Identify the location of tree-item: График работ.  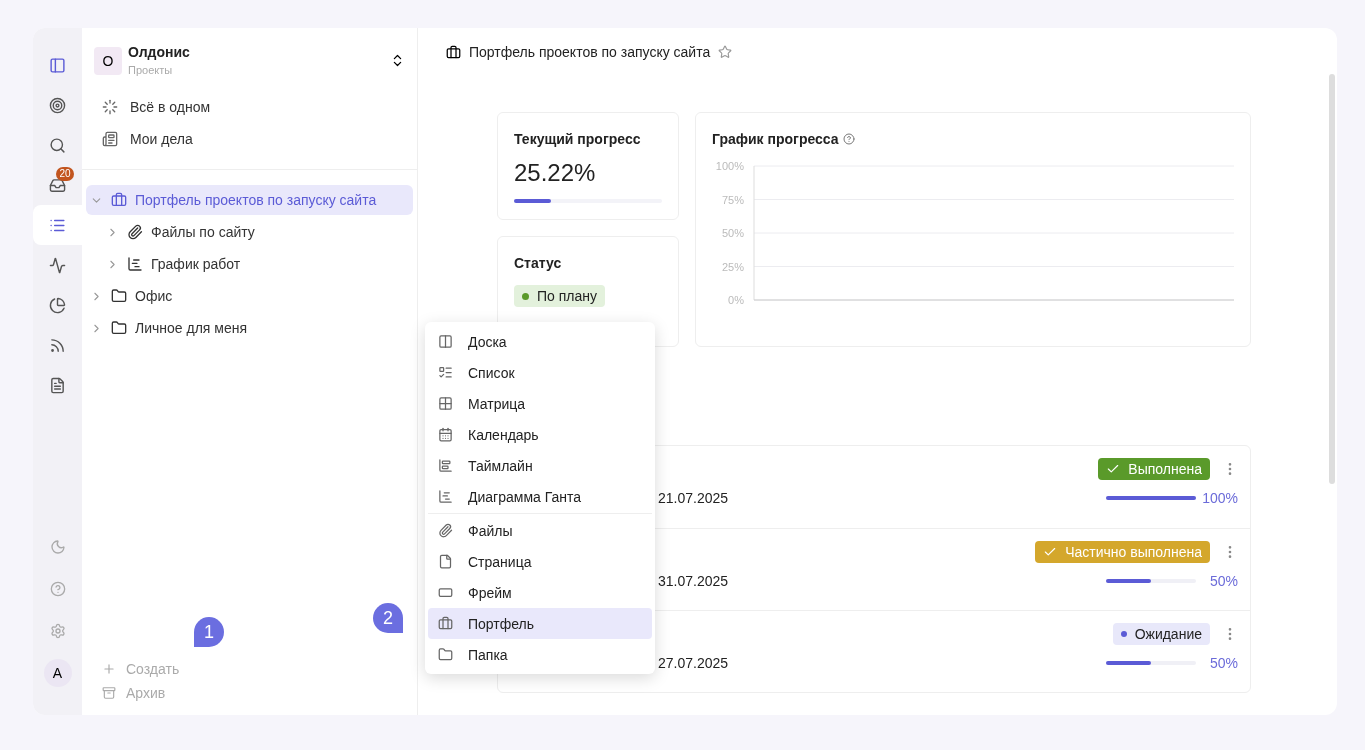
(249, 264).